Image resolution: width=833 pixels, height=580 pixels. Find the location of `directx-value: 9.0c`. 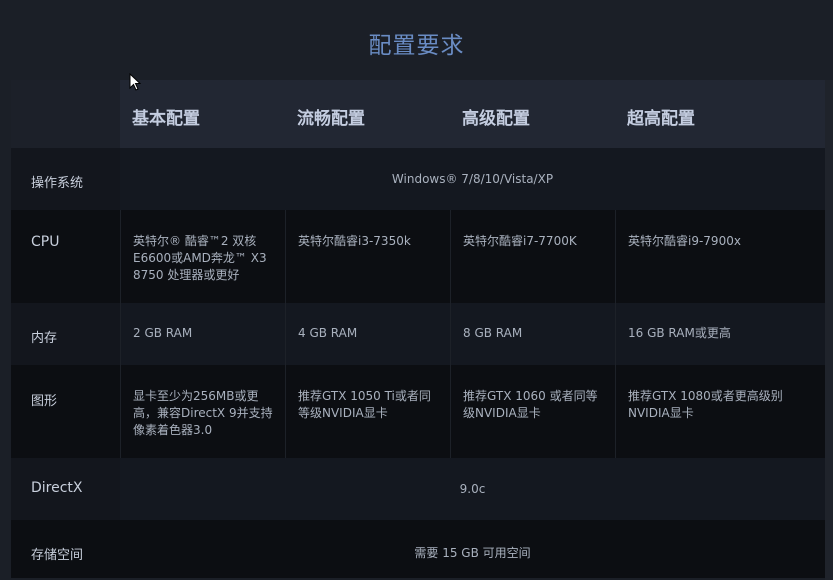

directx-value: 9.0c is located at coordinates (472, 489).